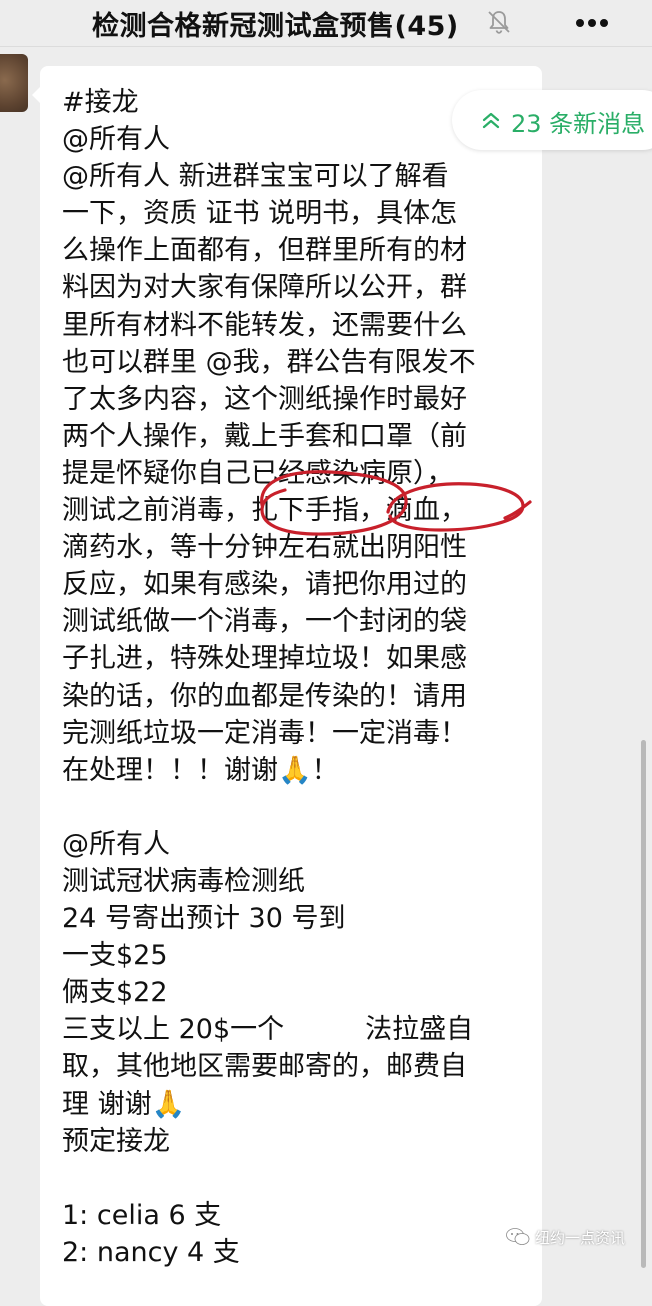  What do you see at coordinates (275, 26) in the screenshot?
I see `chat-title: 检测合格新冠测试盒预售(45)` at bounding box center [275, 26].